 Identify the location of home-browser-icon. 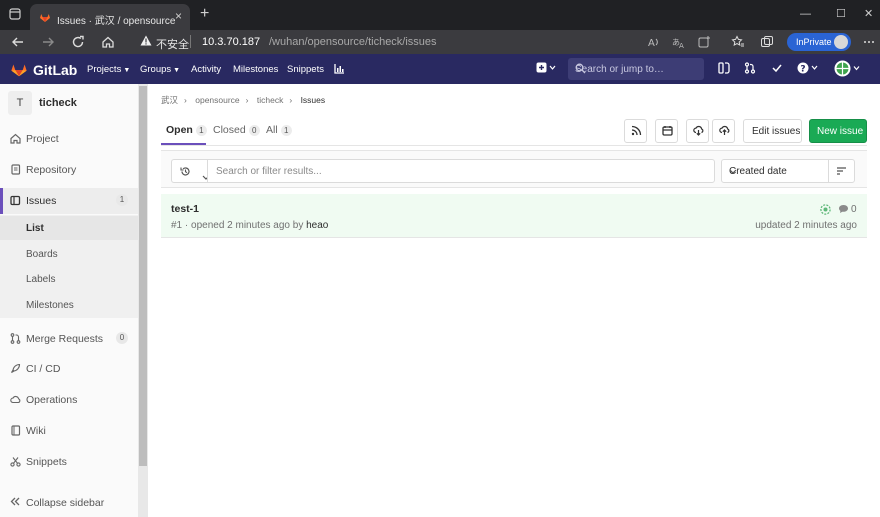
(108, 42).